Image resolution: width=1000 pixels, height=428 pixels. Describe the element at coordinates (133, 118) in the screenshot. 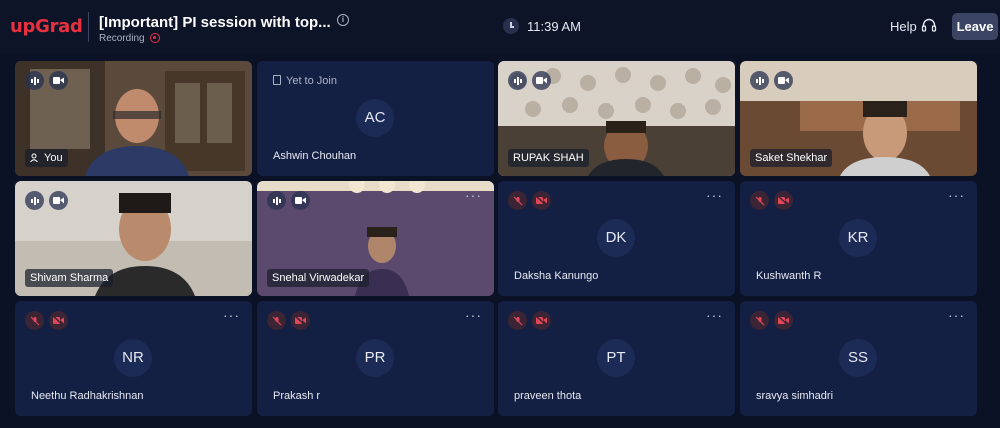

I see `participant-tile-you: You` at that location.